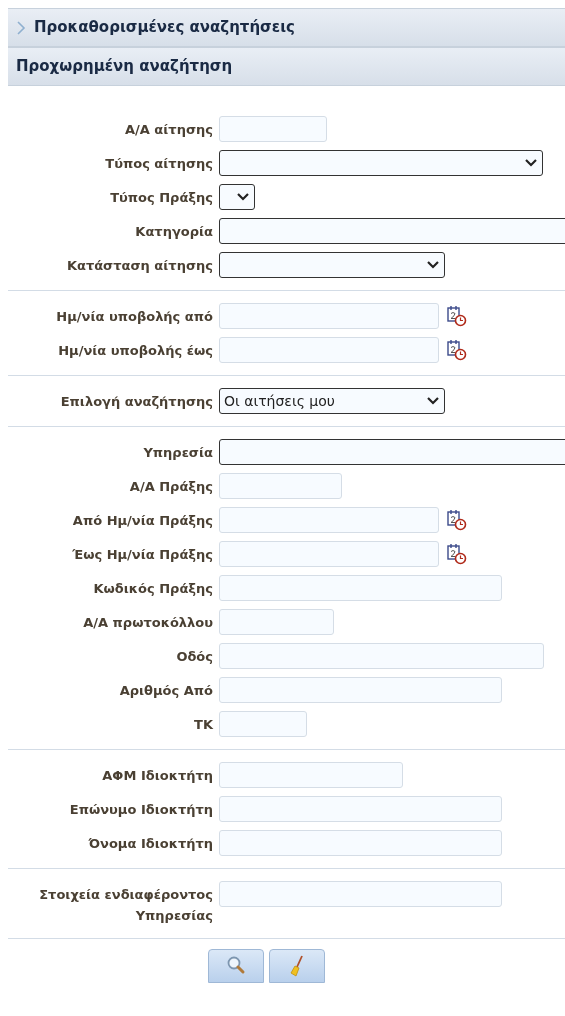 The height and width of the screenshot is (1016, 565). What do you see at coordinates (135, 351) in the screenshot?
I see `field-label: Ημ/νία υποβολής έως` at bounding box center [135, 351].